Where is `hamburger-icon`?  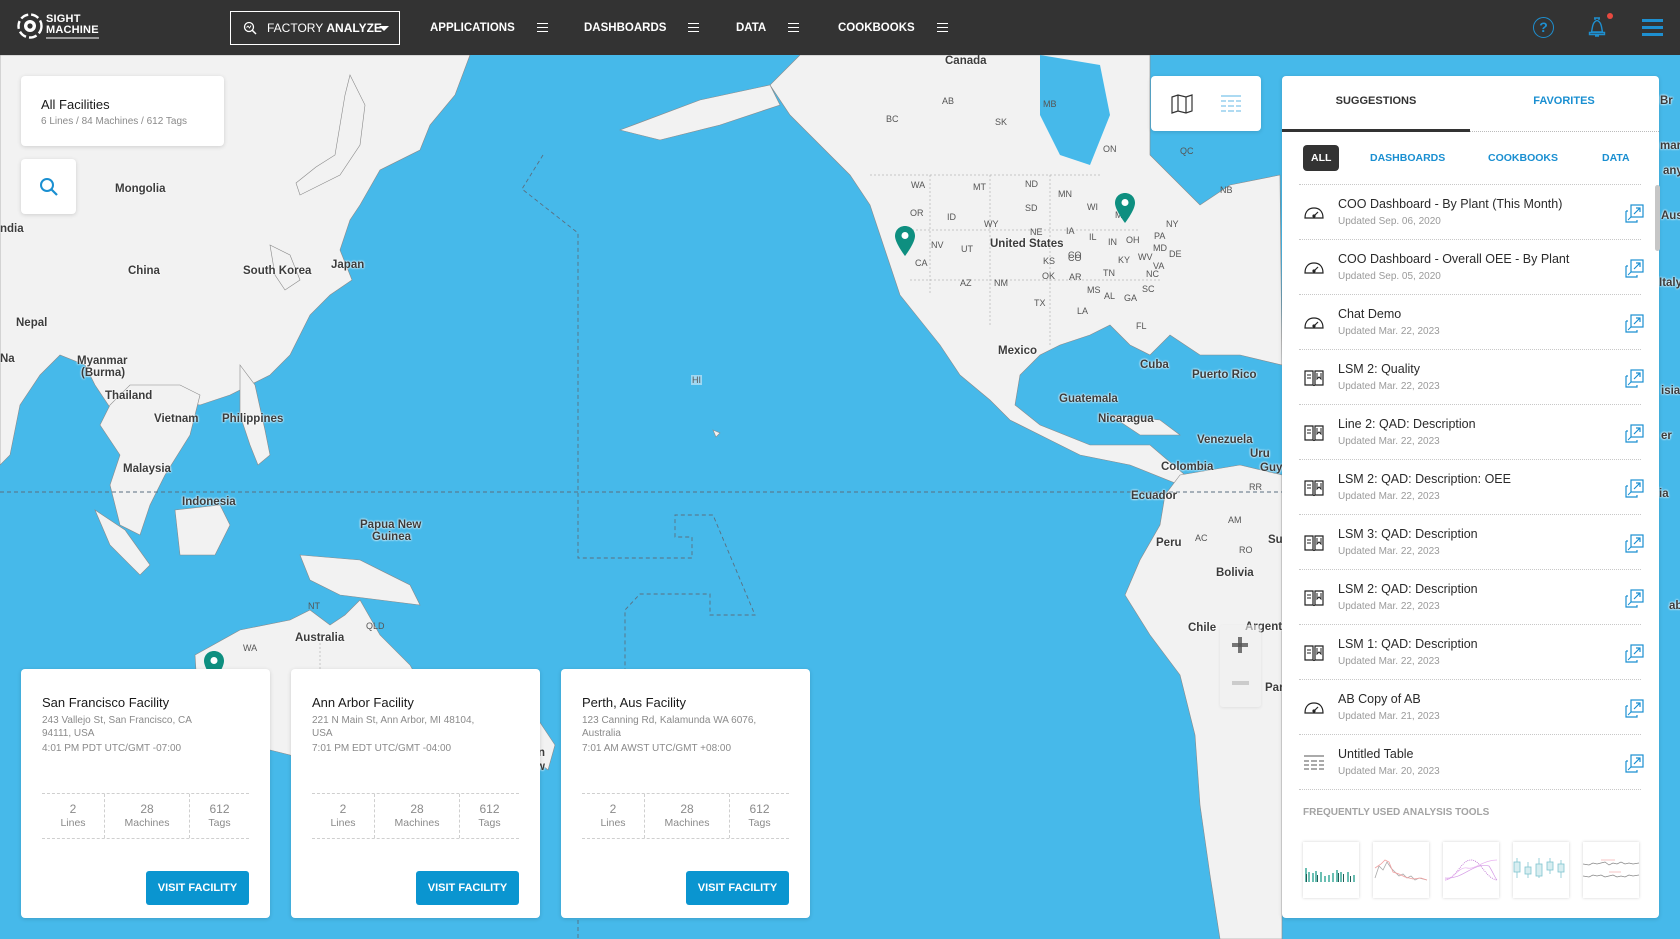
hamburger-icon is located at coordinates (694, 27).